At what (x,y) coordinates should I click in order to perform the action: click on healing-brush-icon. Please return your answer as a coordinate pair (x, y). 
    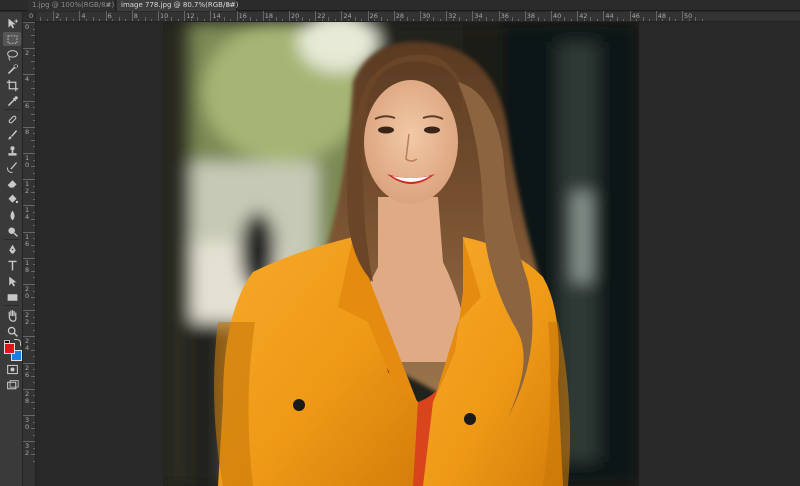
    Looking at the image, I should click on (12, 119).